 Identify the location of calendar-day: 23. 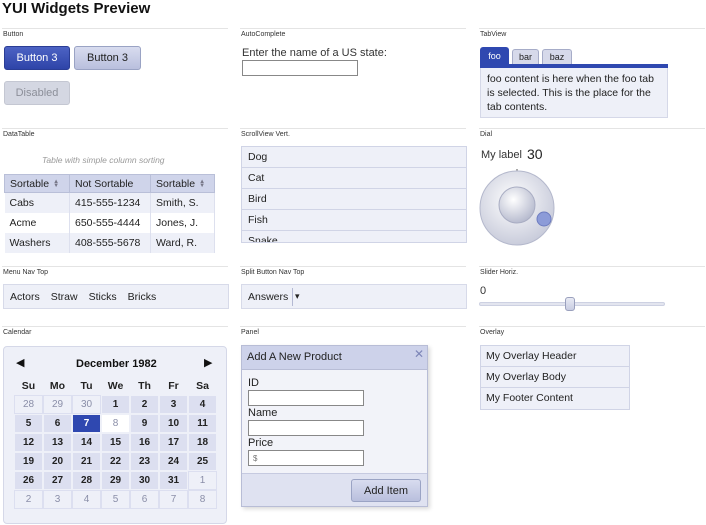
(144, 461).